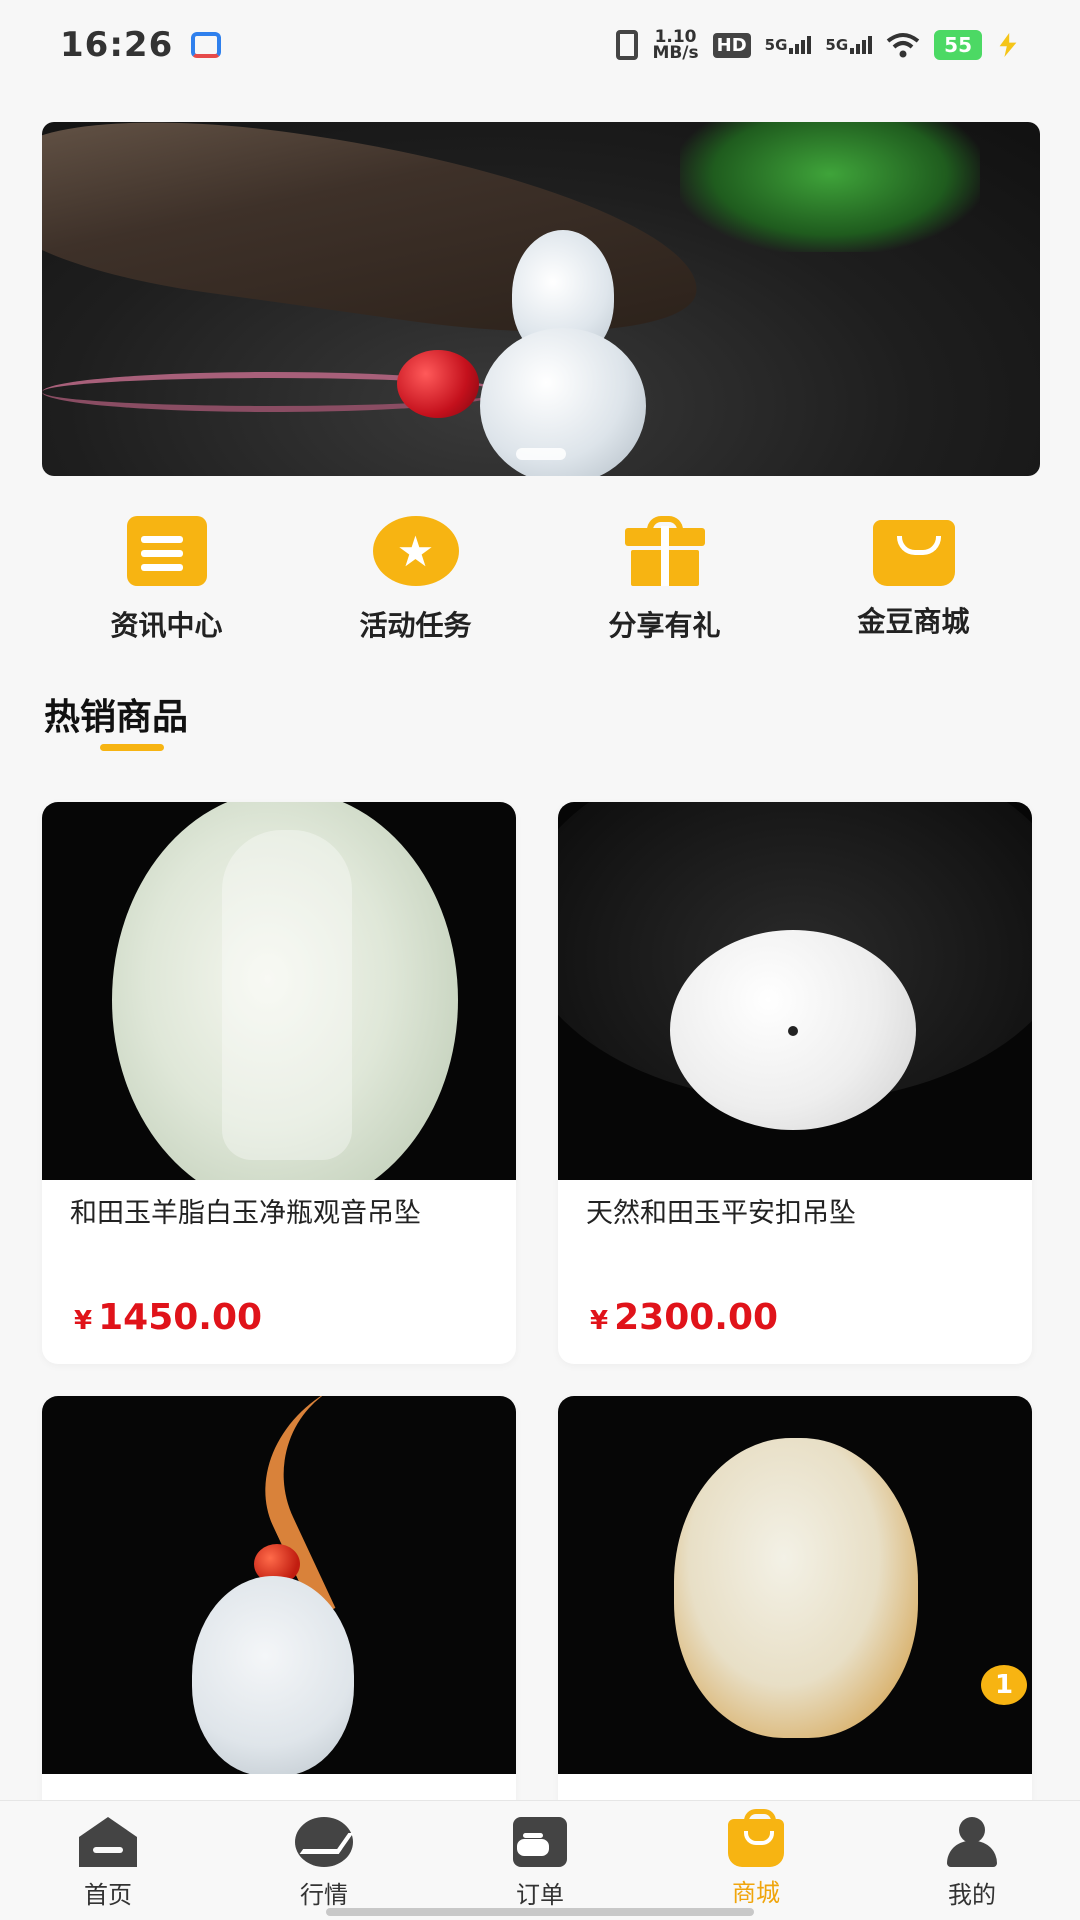 The width and height of the screenshot is (1080, 1920). Describe the element at coordinates (756, 1838) in the screenshot. I see `shop-icon` at that location.